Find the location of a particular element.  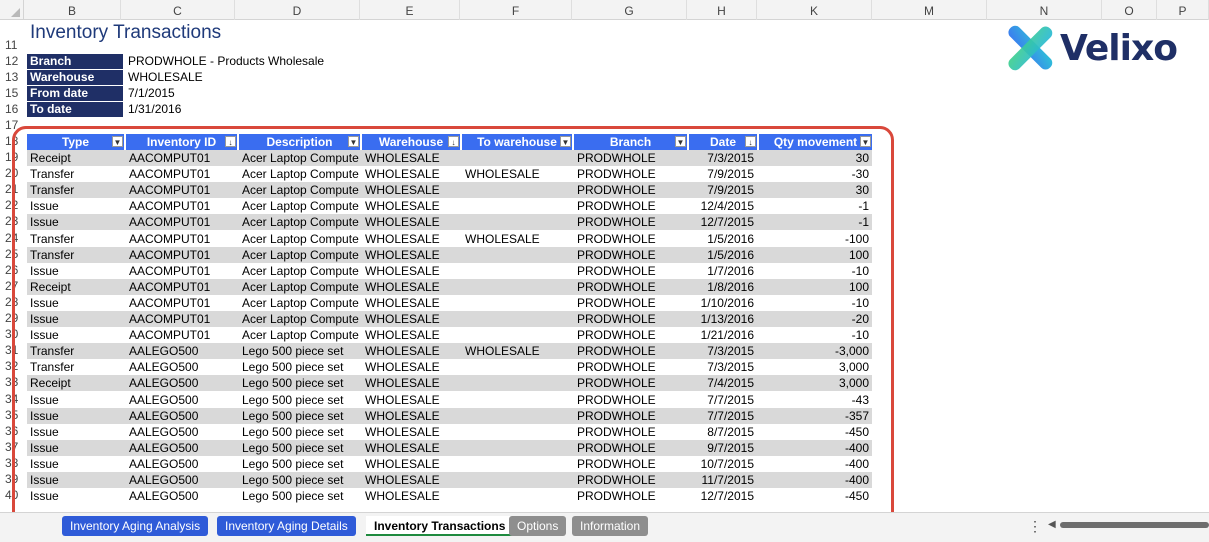

horizontal-scrollbar is located at coordinates (1134, 525).